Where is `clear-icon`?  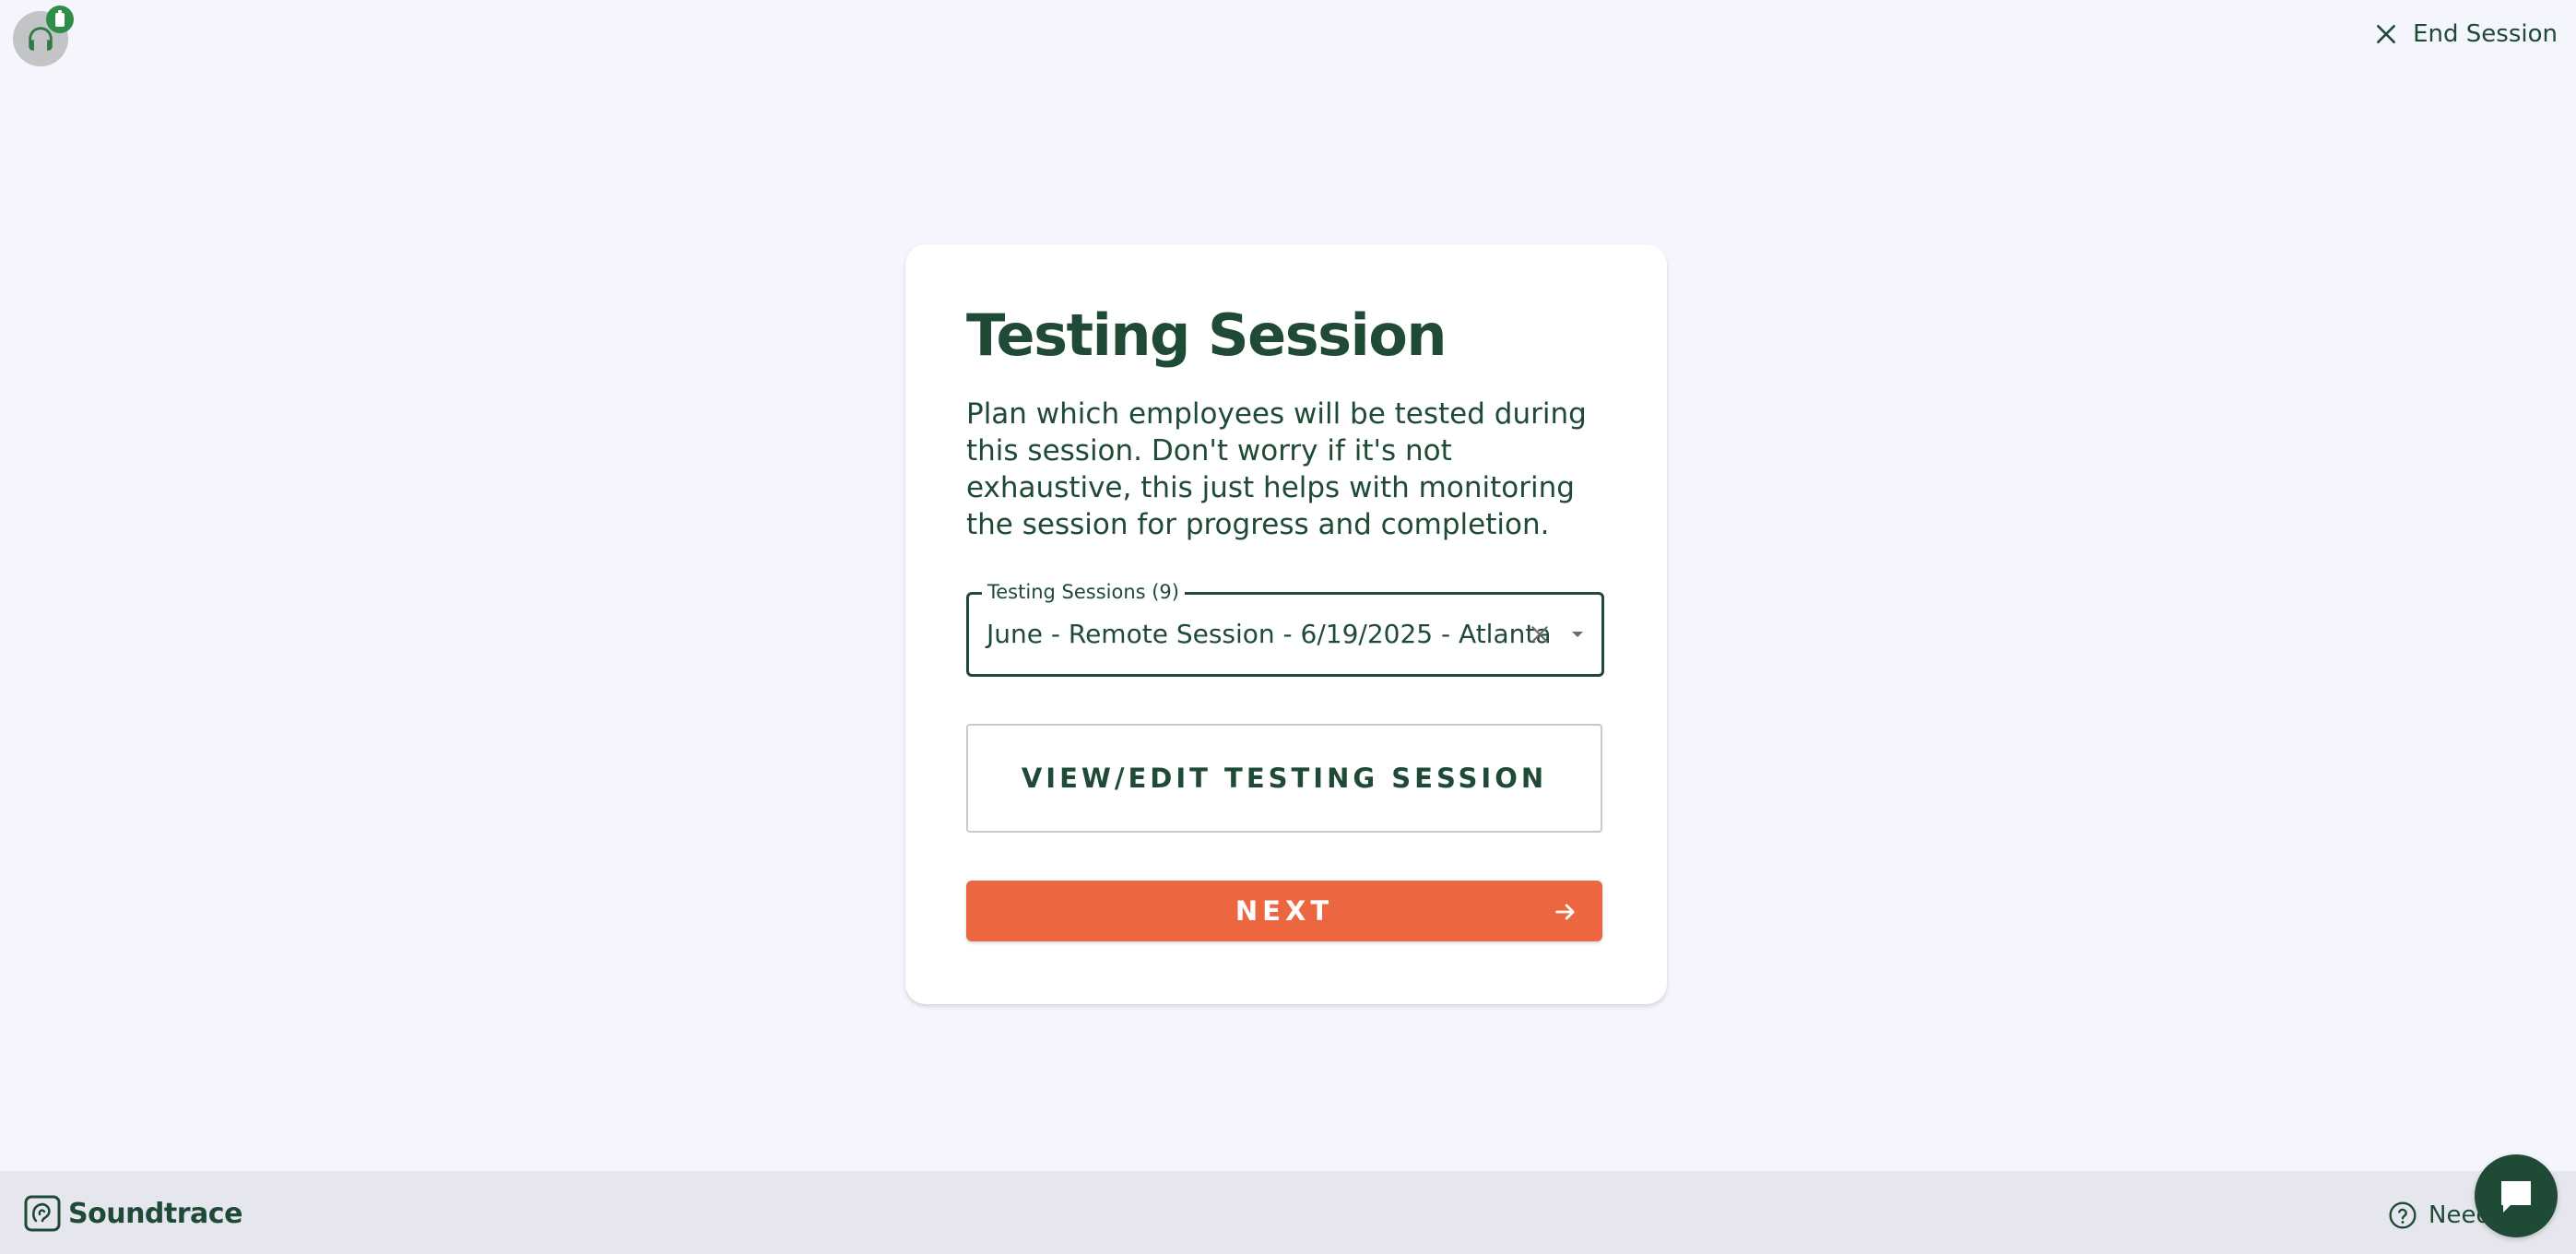 clear-icon is located at coordinates (1540, 634).